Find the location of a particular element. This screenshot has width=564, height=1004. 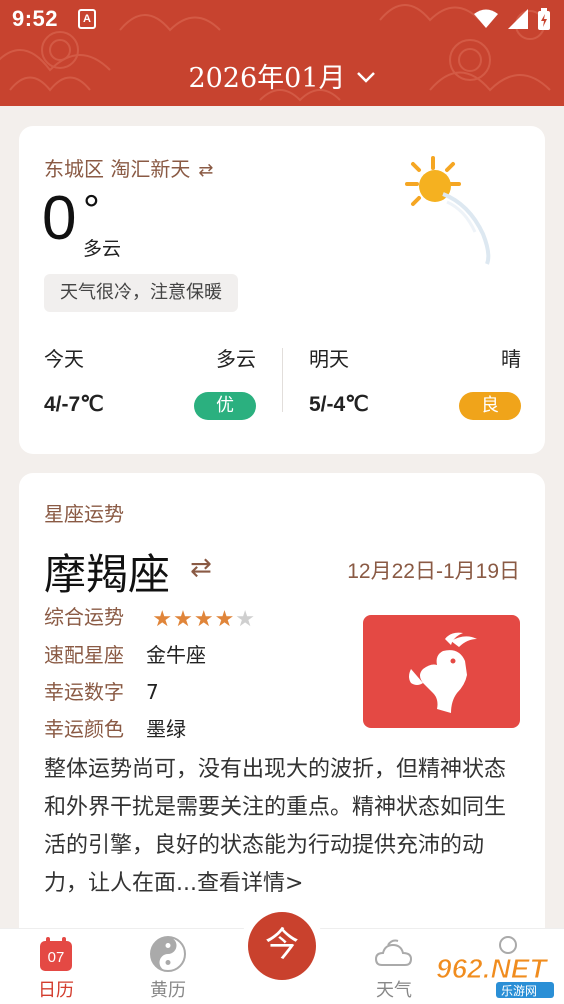

month-label: 2026年01月 is located at coordinates (267, 78).